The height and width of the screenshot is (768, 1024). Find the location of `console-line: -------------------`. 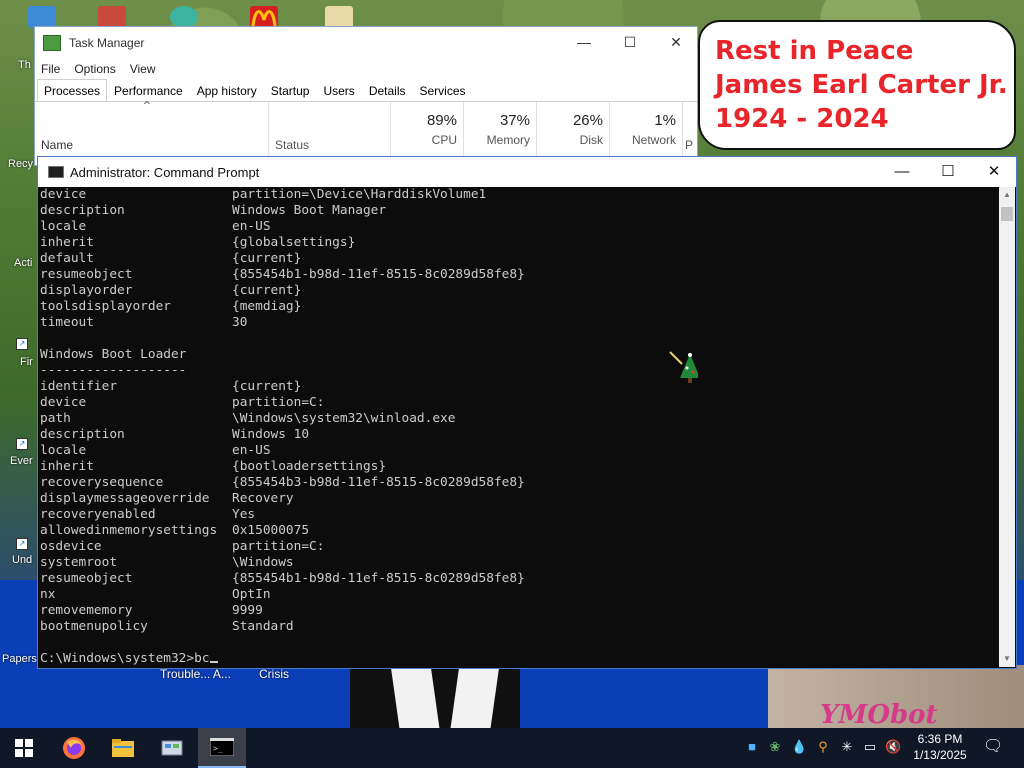

console-line: ------------------- is located at coordinates (519, 371).